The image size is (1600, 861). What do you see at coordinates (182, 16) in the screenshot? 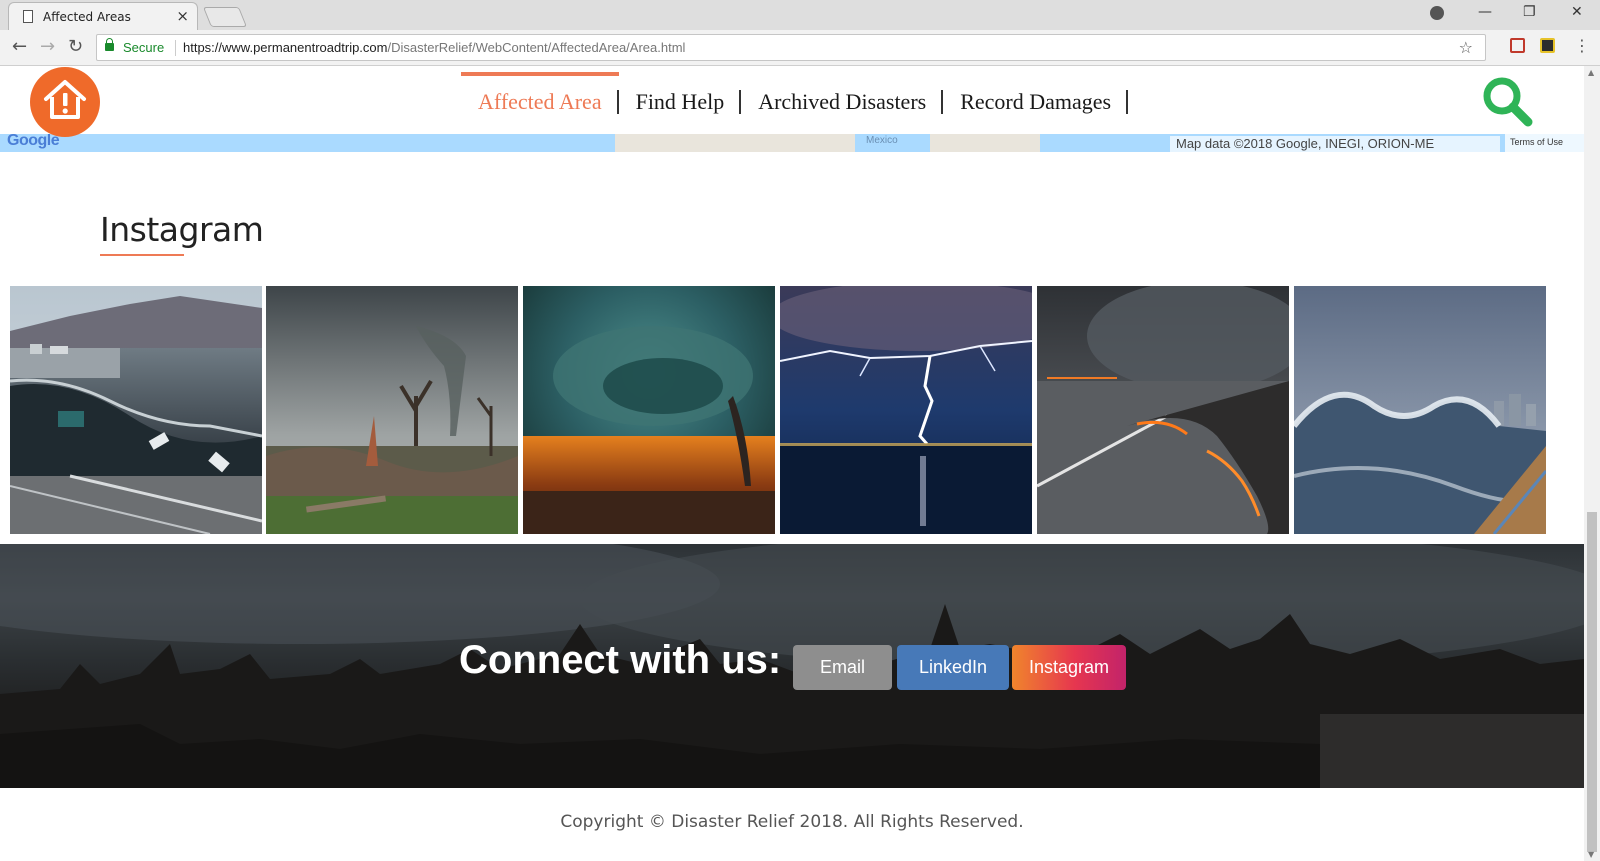
I see `tab-close-icon: ×` at bounding box center [182, 16].